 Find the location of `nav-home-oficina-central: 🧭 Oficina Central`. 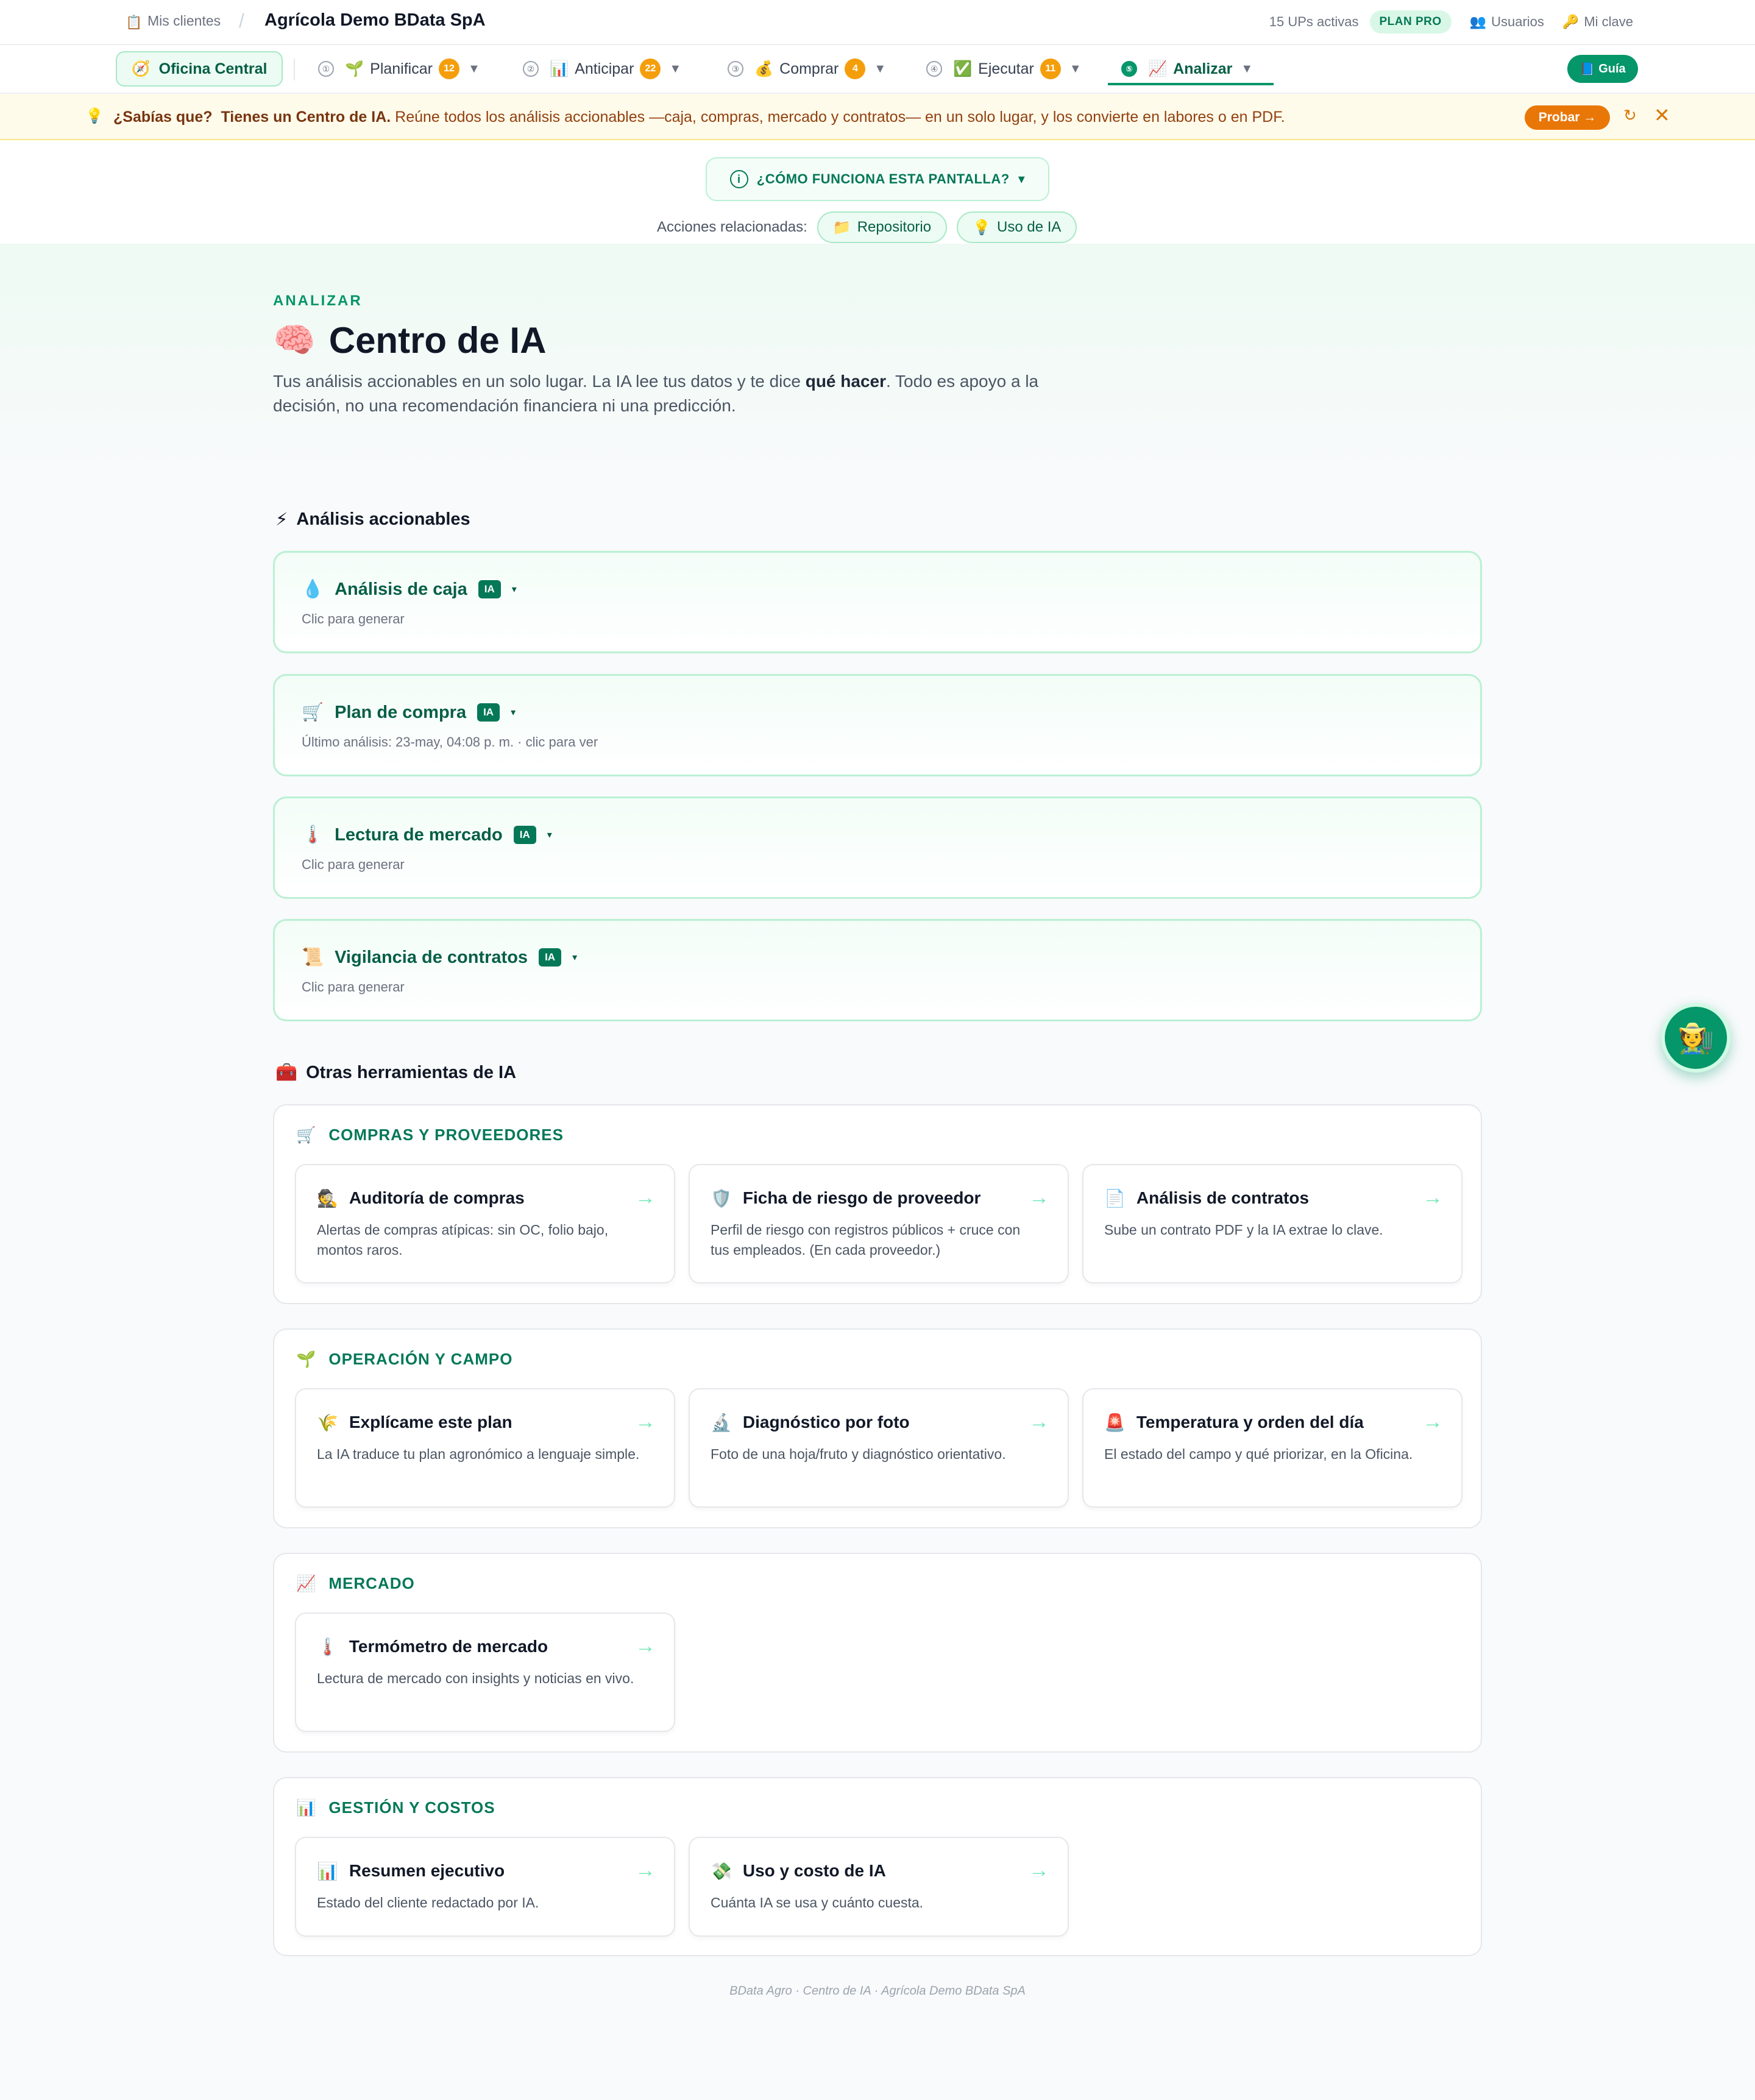

nav-home-oficina-central: 🧭 Oficina Central is located at coordinates (199, 69).